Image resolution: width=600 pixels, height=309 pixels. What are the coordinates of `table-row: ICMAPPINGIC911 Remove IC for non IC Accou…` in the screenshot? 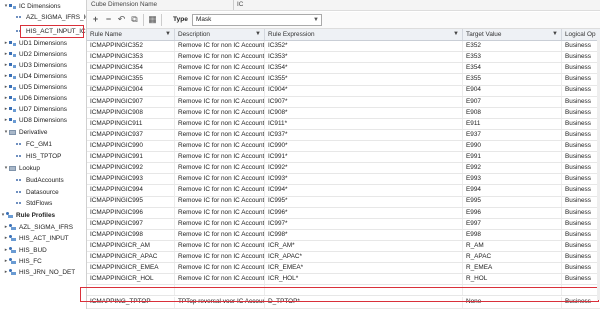 It's located at (343, 124).